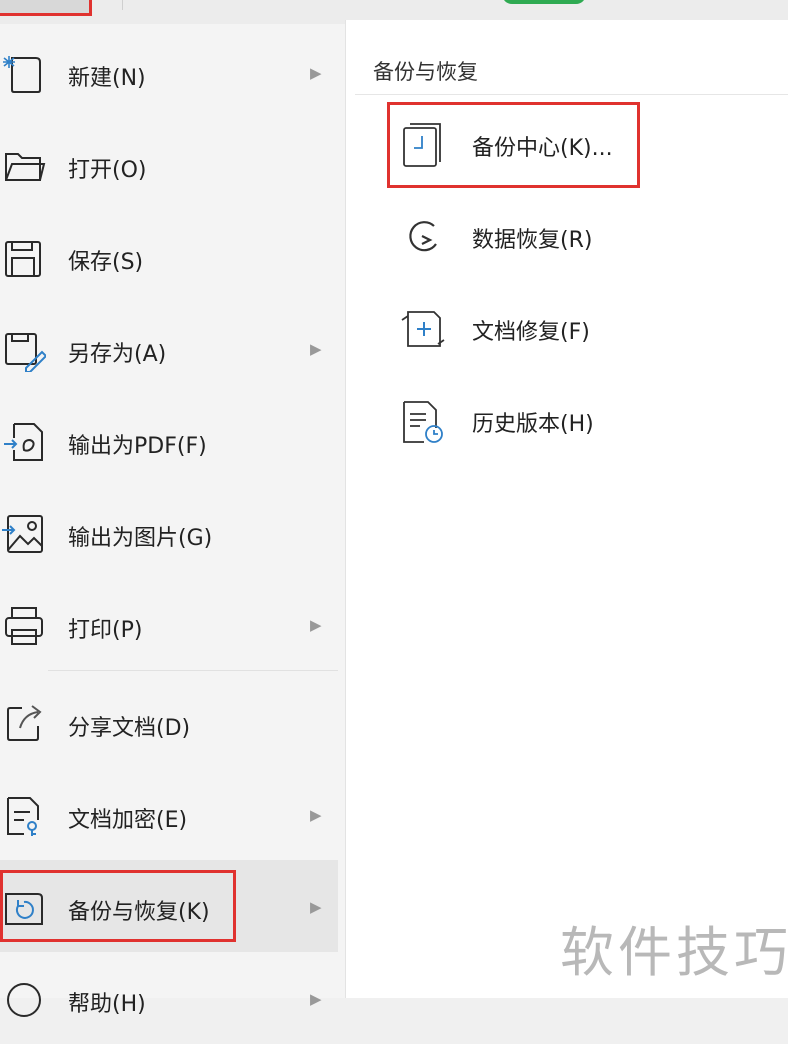 The height and width of the screenshot is (1044, 788). What do you see at coordinates (169, 998) in the screenshot?
I see `menu-item-help: 帮助(H) ▶` at bounding box center [169, 998].